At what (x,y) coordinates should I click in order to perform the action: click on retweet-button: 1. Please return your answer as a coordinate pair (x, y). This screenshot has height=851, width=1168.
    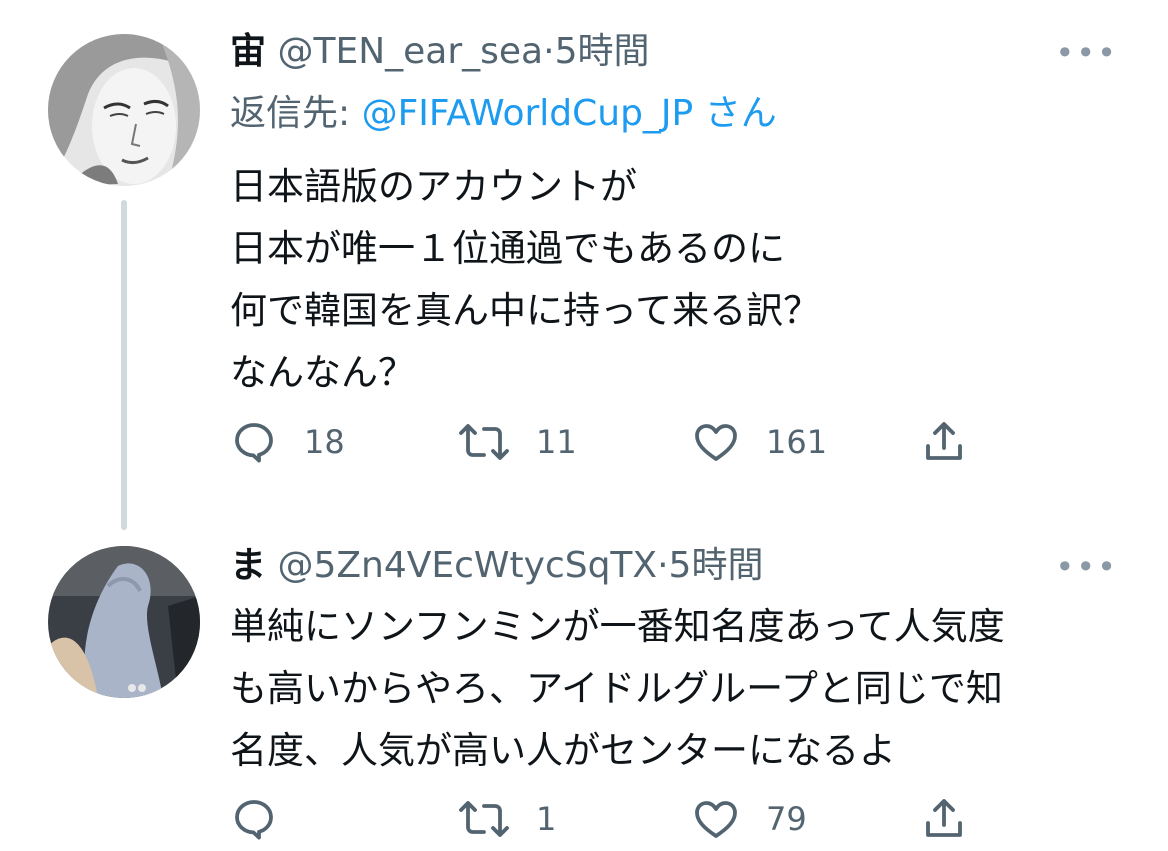
    Looking at the image, I should click on (507, 819).